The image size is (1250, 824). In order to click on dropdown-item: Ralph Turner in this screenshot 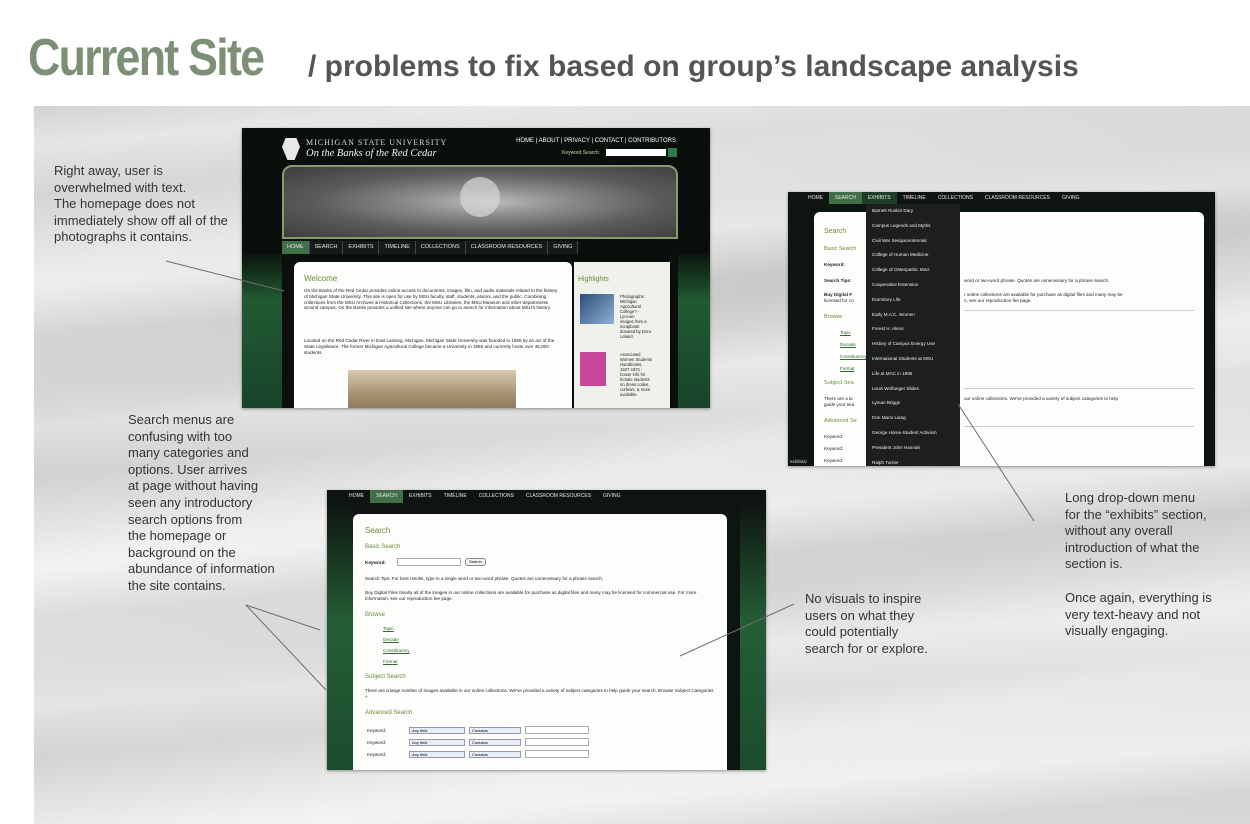, I will do `click(885, 462)`.